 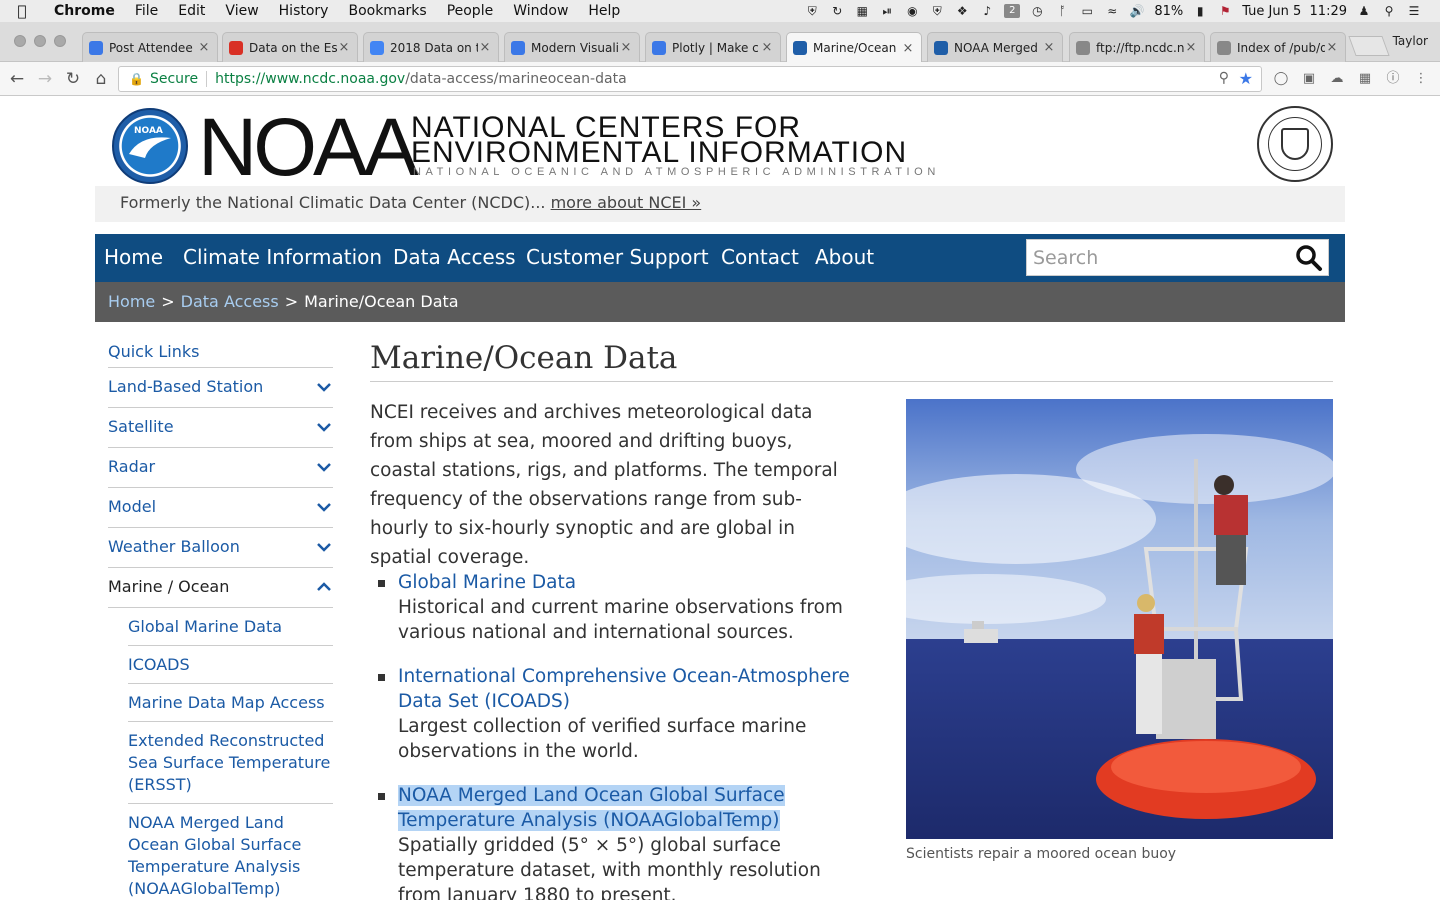 I want to click on menu-history: History, so click(x=304, y=11).